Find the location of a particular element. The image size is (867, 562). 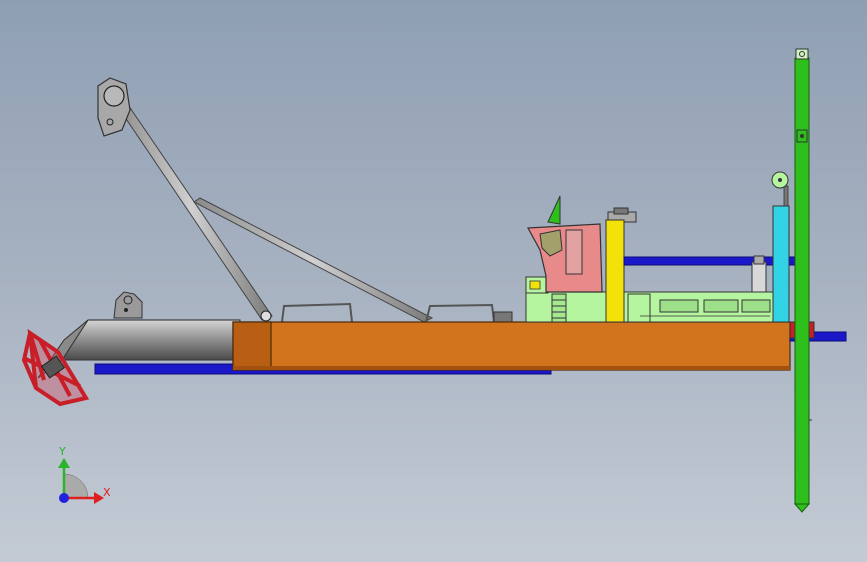

exhaust-stack is located at coordinates (615, 271).